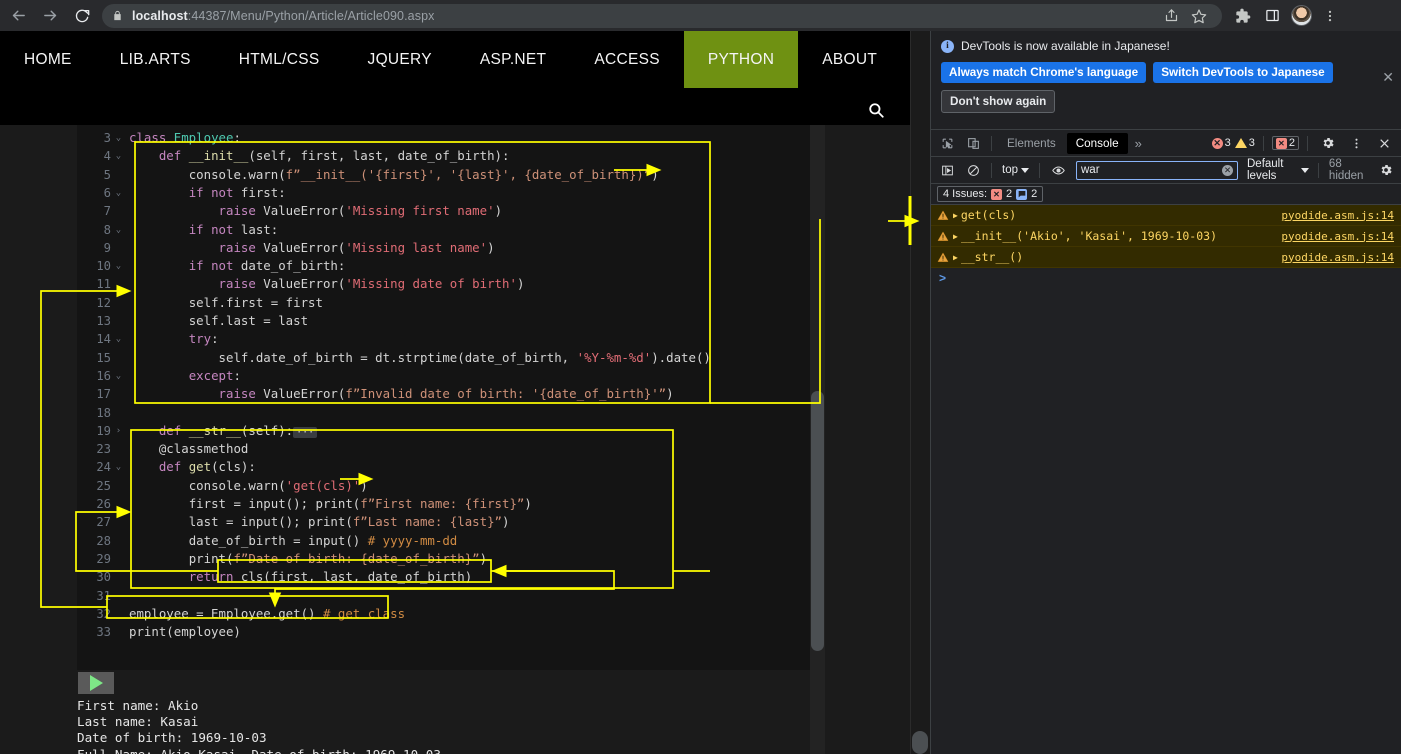 The height and width of the screenshot is (754, 1401). Describe the element at coordinates (947, 143) in the screenshot. I see `inspect-element-icon` at that location.